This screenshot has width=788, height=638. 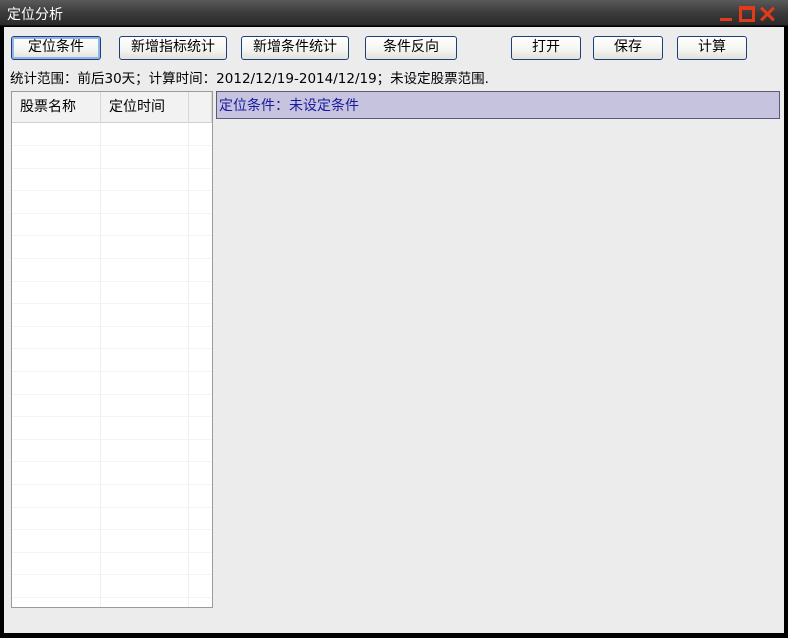 What do you see at coordinates (411, 48) in the screenshot?
I see `reverse-condition-button: 条件反向` at bounding box center [411, 48].